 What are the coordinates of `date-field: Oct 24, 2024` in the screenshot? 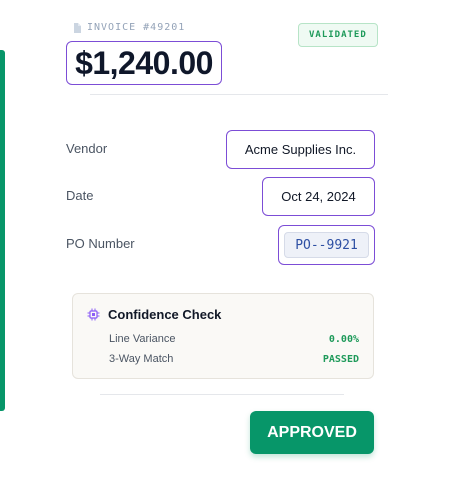 It's located at (318, 196).